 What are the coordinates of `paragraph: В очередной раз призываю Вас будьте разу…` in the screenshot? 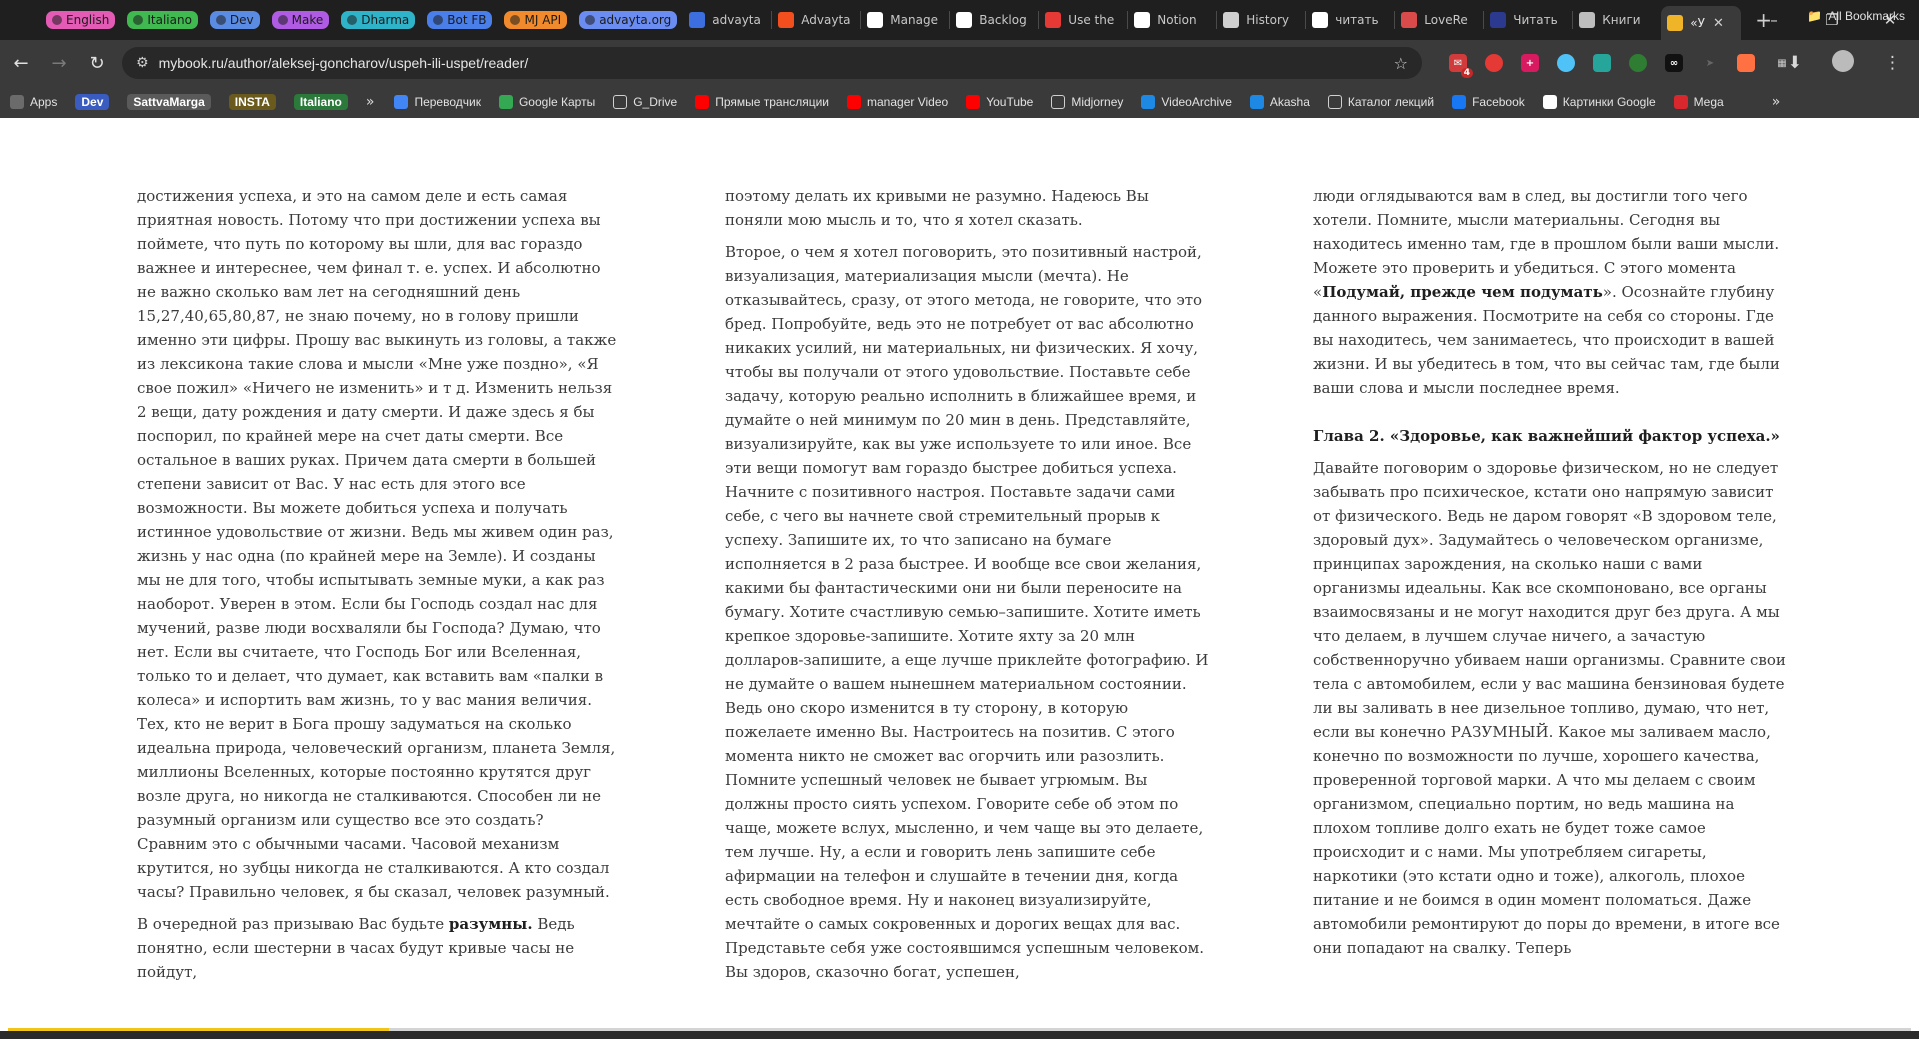 It's located at (356, 948).